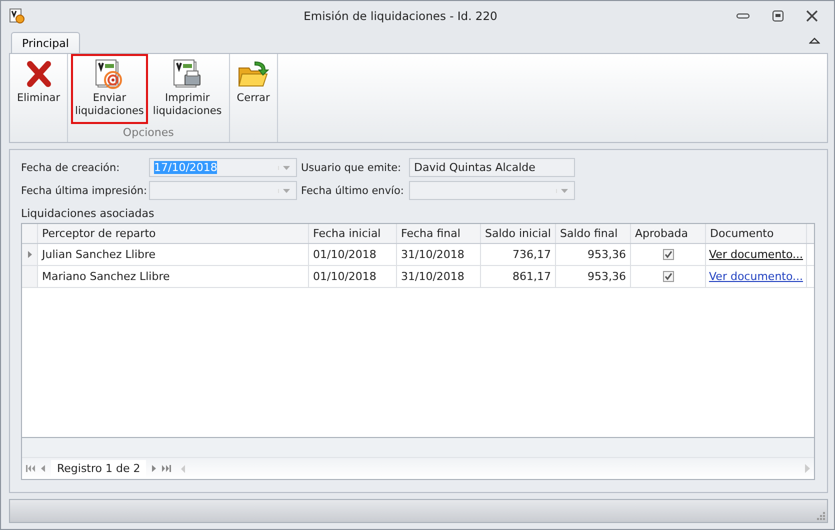 This screenshot has width=835, height=530. I want to click on column-header: Saldo final, so click(593, 233).